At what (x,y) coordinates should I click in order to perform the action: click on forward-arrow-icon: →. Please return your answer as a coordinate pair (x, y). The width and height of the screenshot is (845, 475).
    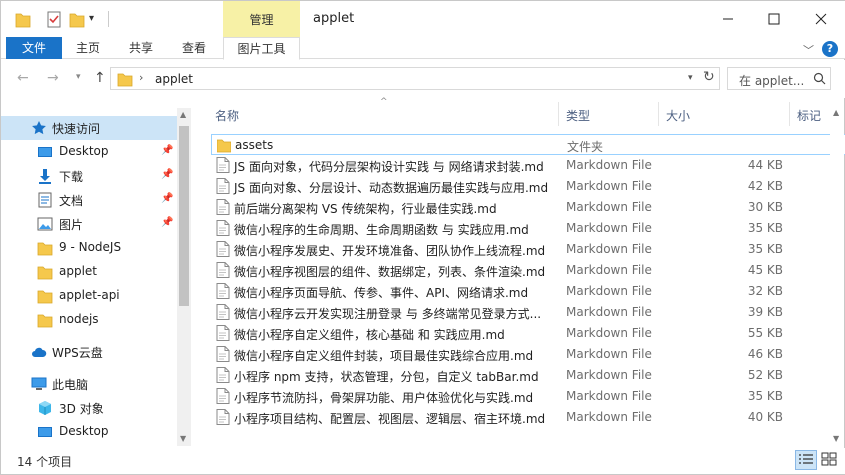
    Looking at the image, I should click on (53, 78).